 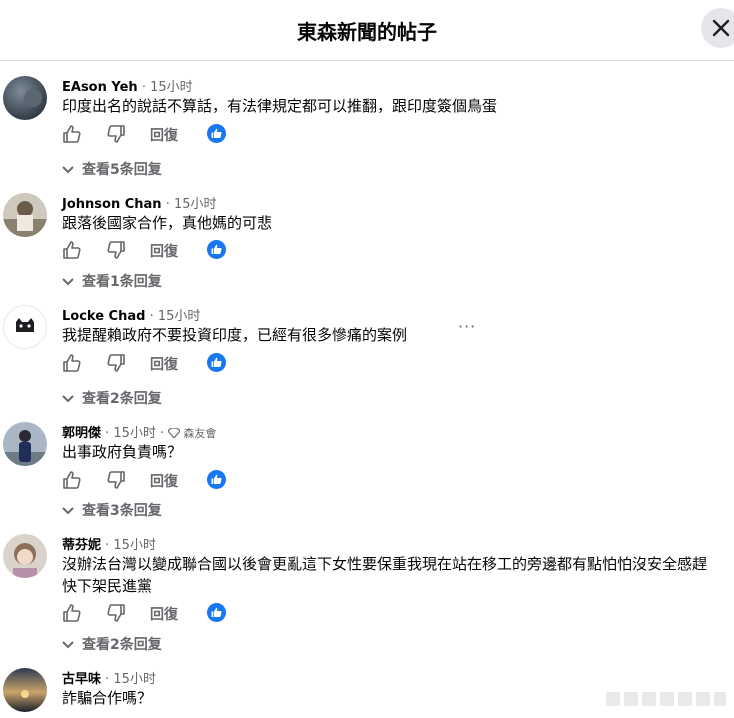 I want to click on comment-meta: EAson Yeh · 15小时, so click(x=127, y=85).